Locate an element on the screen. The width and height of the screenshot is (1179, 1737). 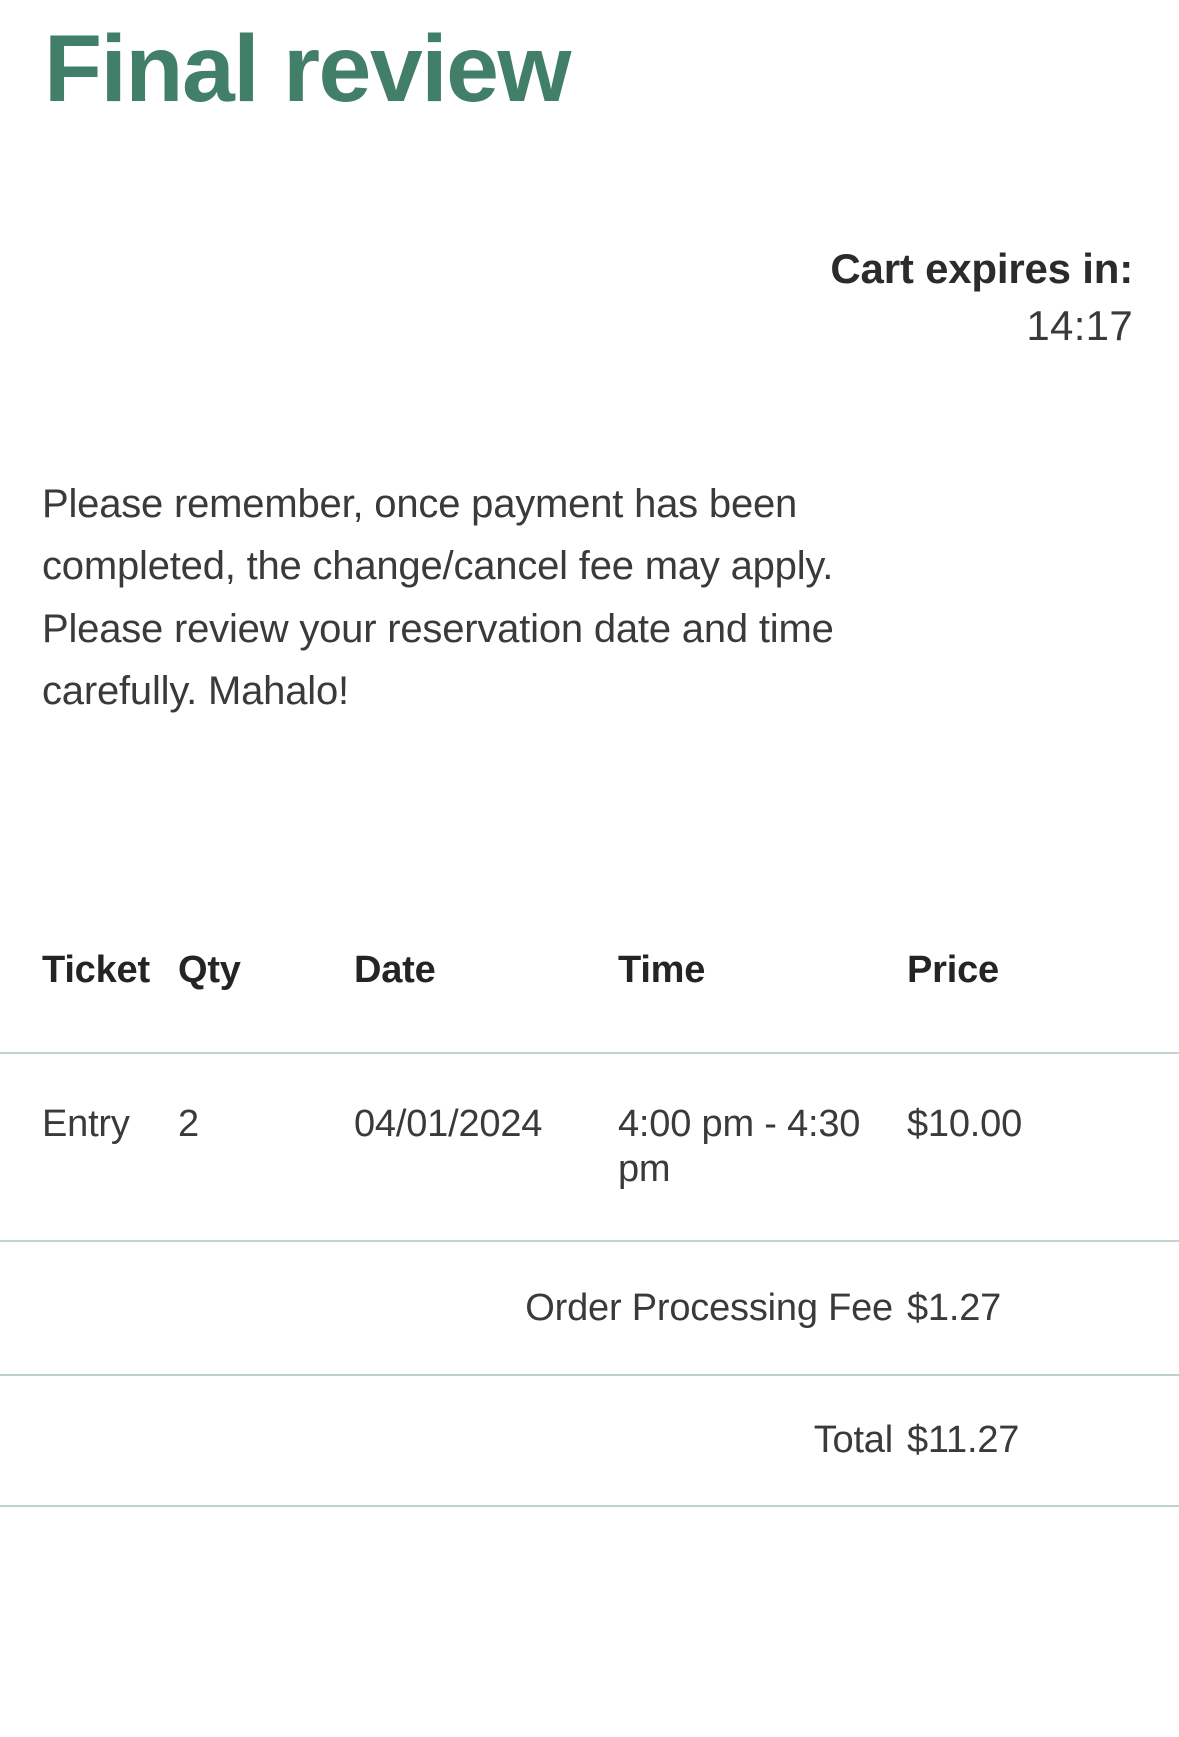
column-header-date: Date is located at coordinates (395, 970).